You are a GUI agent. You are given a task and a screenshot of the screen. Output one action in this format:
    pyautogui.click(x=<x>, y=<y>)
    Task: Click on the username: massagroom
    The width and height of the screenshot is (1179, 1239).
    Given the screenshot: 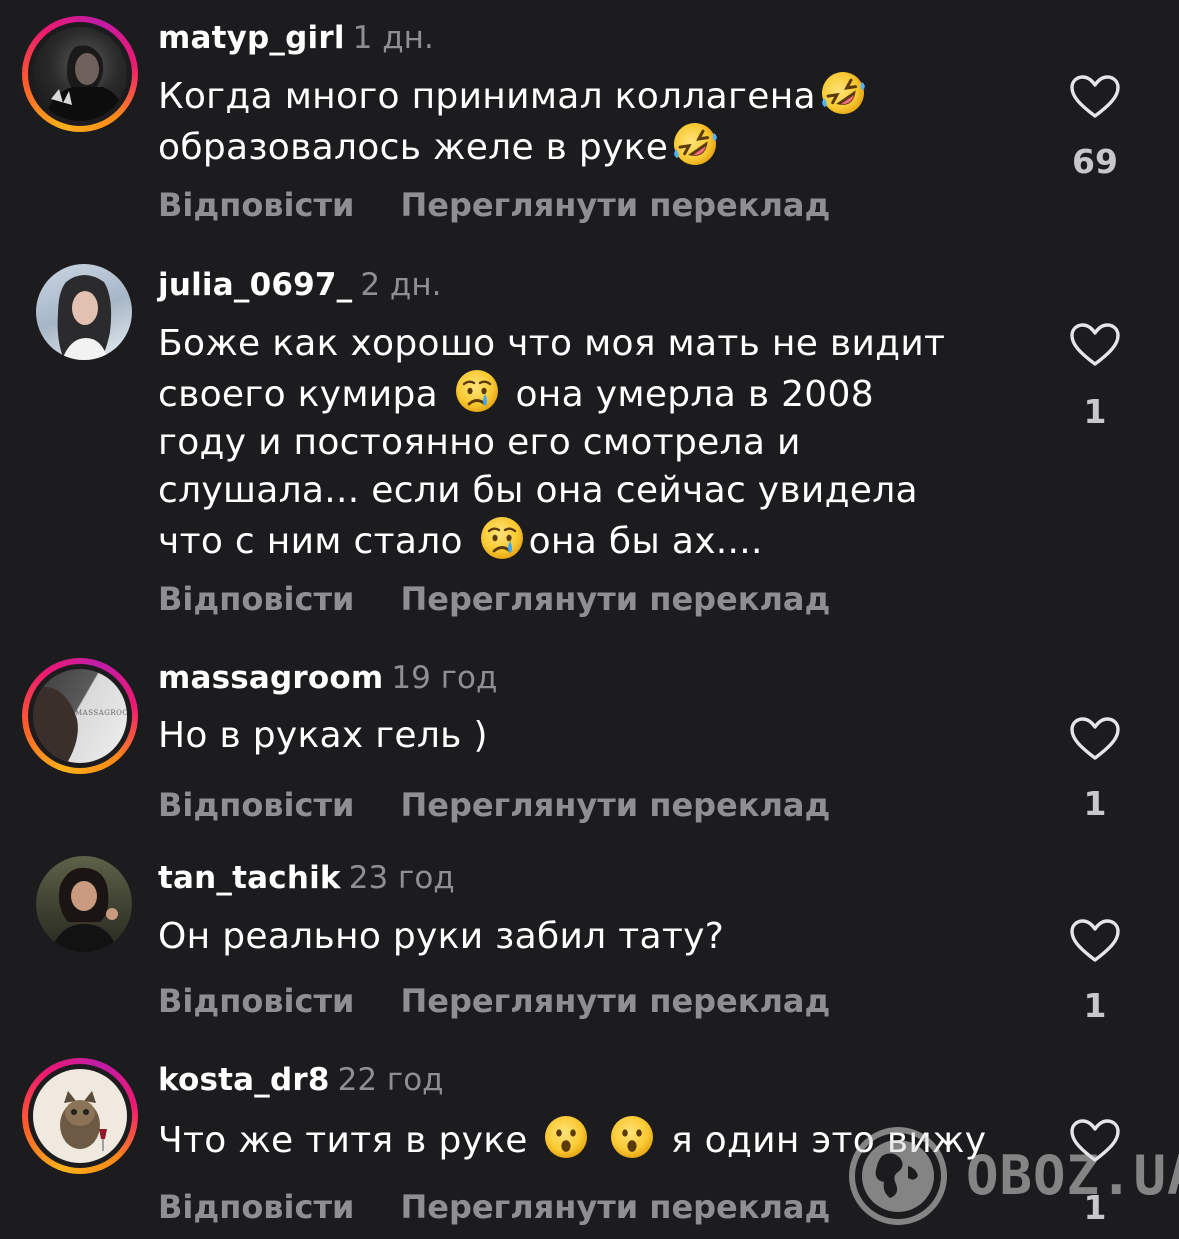 What is the action you would take?
    pyautogui.click(x=270, y=678)
    